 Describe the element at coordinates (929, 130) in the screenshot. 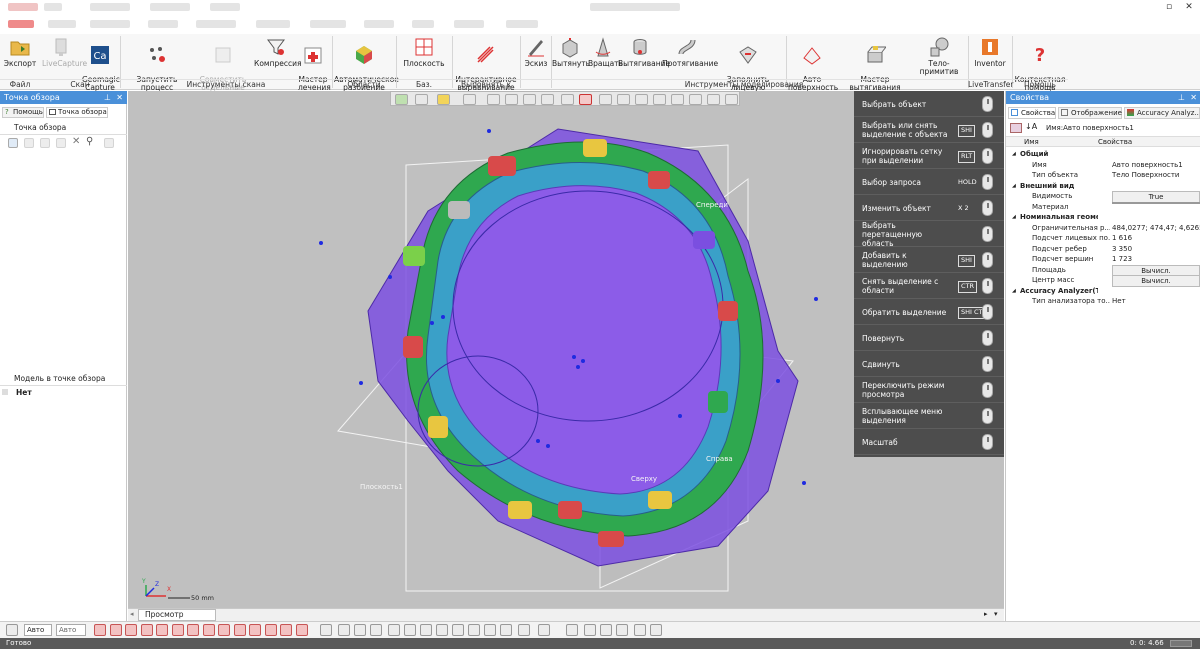

I see `mouse-menu-item: Выбрать или снять выделение с объекта SHI` at that location.